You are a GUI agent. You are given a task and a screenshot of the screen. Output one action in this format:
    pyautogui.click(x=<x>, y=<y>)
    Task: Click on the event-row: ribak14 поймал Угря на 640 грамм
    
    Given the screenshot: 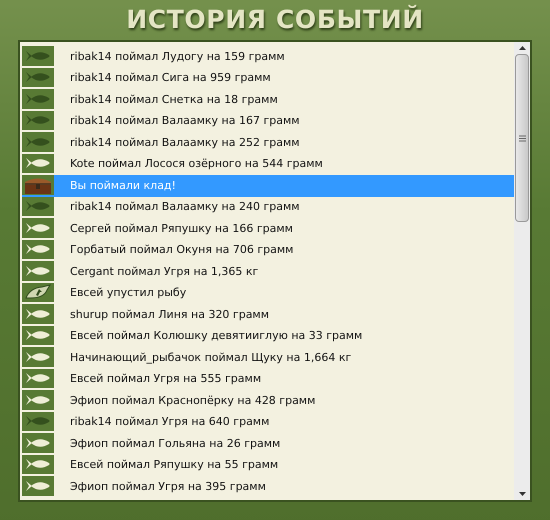 What is the action you would take?
    pyautogui.click(x=268, y=422)
    